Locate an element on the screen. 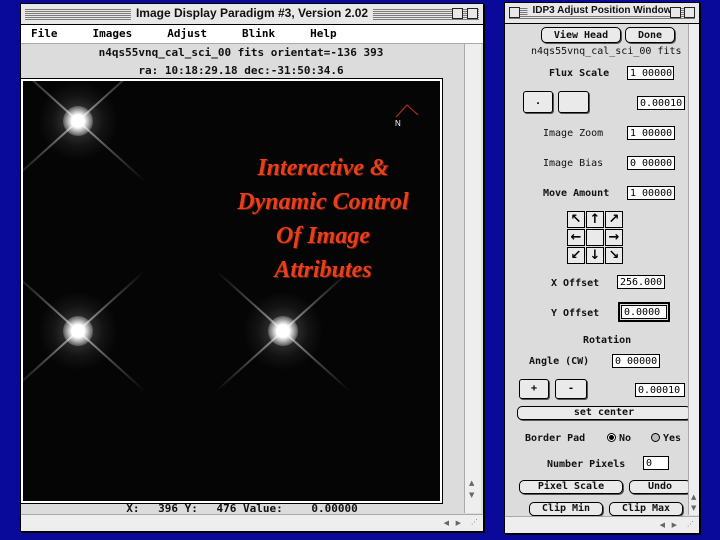  compass-arrow-icon is located at coordinates (407, 111).